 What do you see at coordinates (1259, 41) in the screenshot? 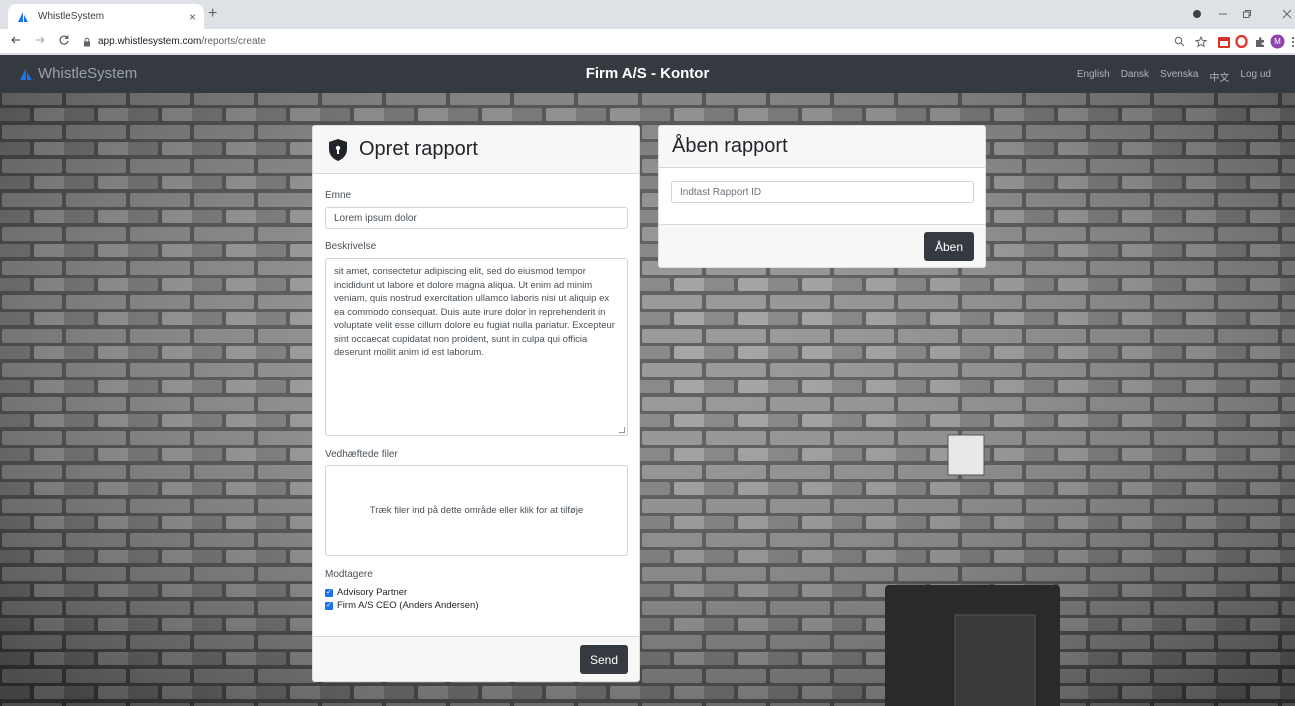
I see `extensions-puzzle-icon` at bounding box center [1259, 41].